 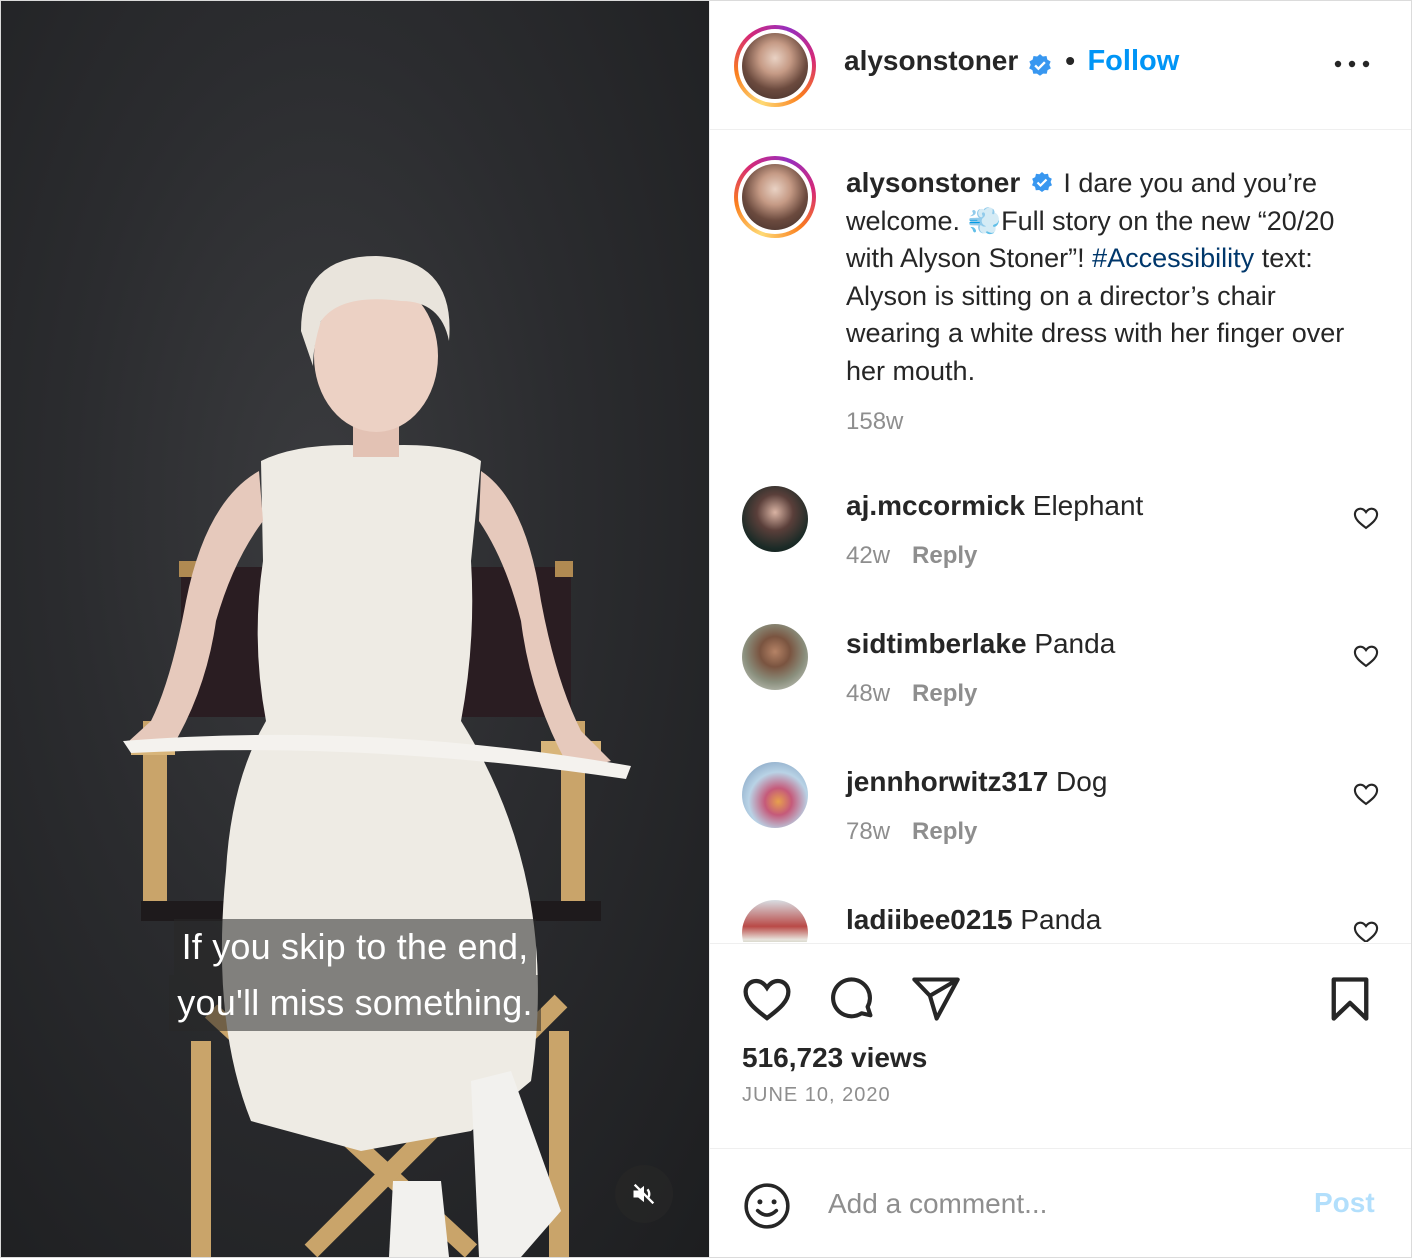 I want to click on more-options-icon, so click(x=1352, y=64).